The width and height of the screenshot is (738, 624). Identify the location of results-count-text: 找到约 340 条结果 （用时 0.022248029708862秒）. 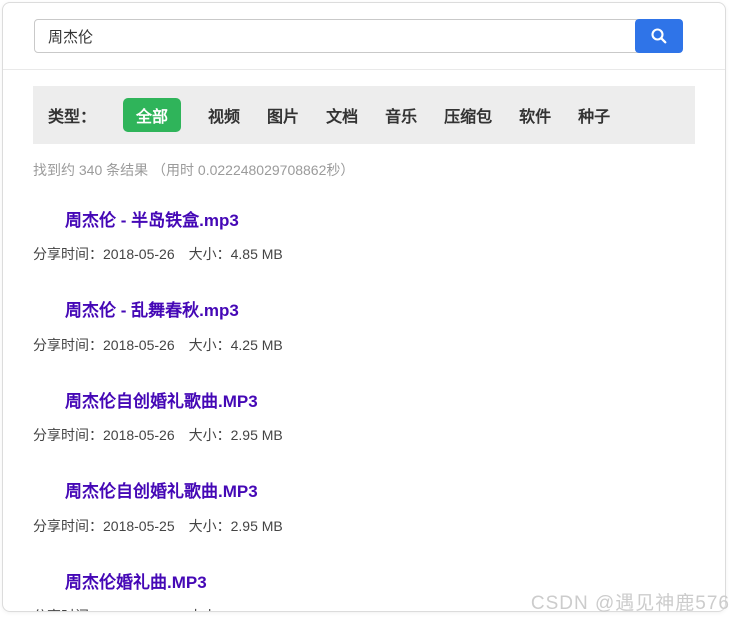
(194, 170).